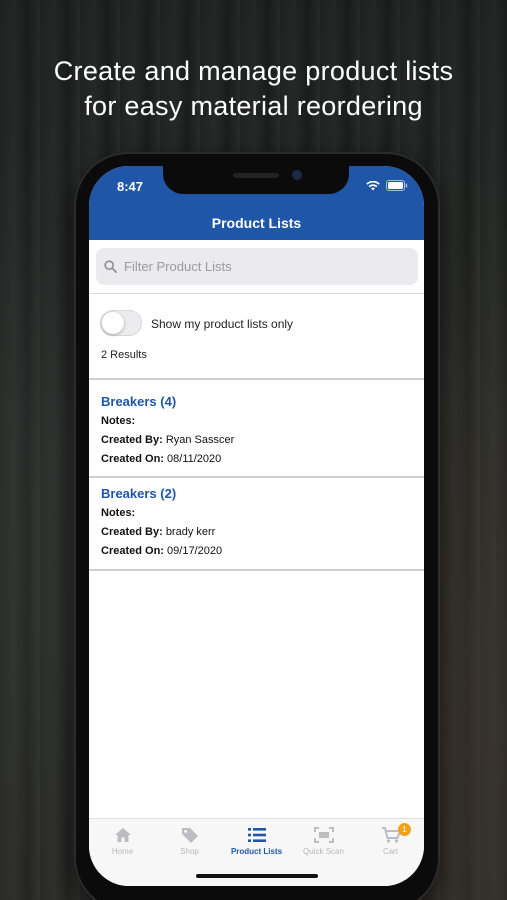 The height and width of the screenshot is (900, 507). I want to click on created-on-row: Created On: 09/17/2020, so click(161, 551).